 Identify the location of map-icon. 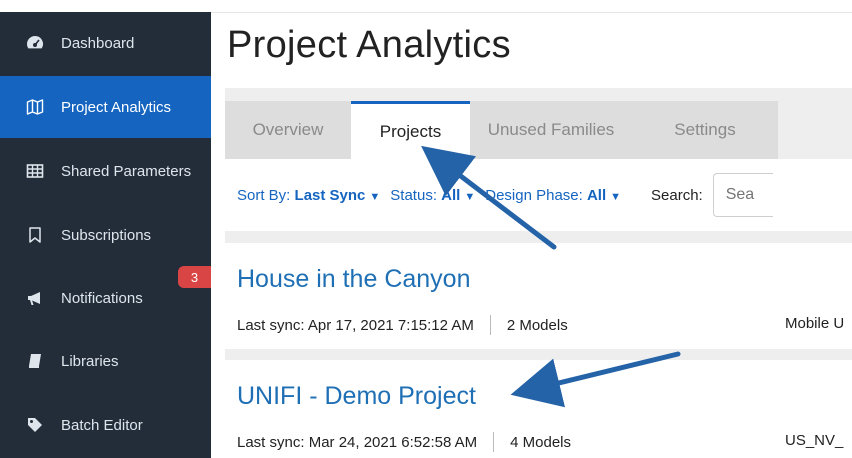
(35, 107).